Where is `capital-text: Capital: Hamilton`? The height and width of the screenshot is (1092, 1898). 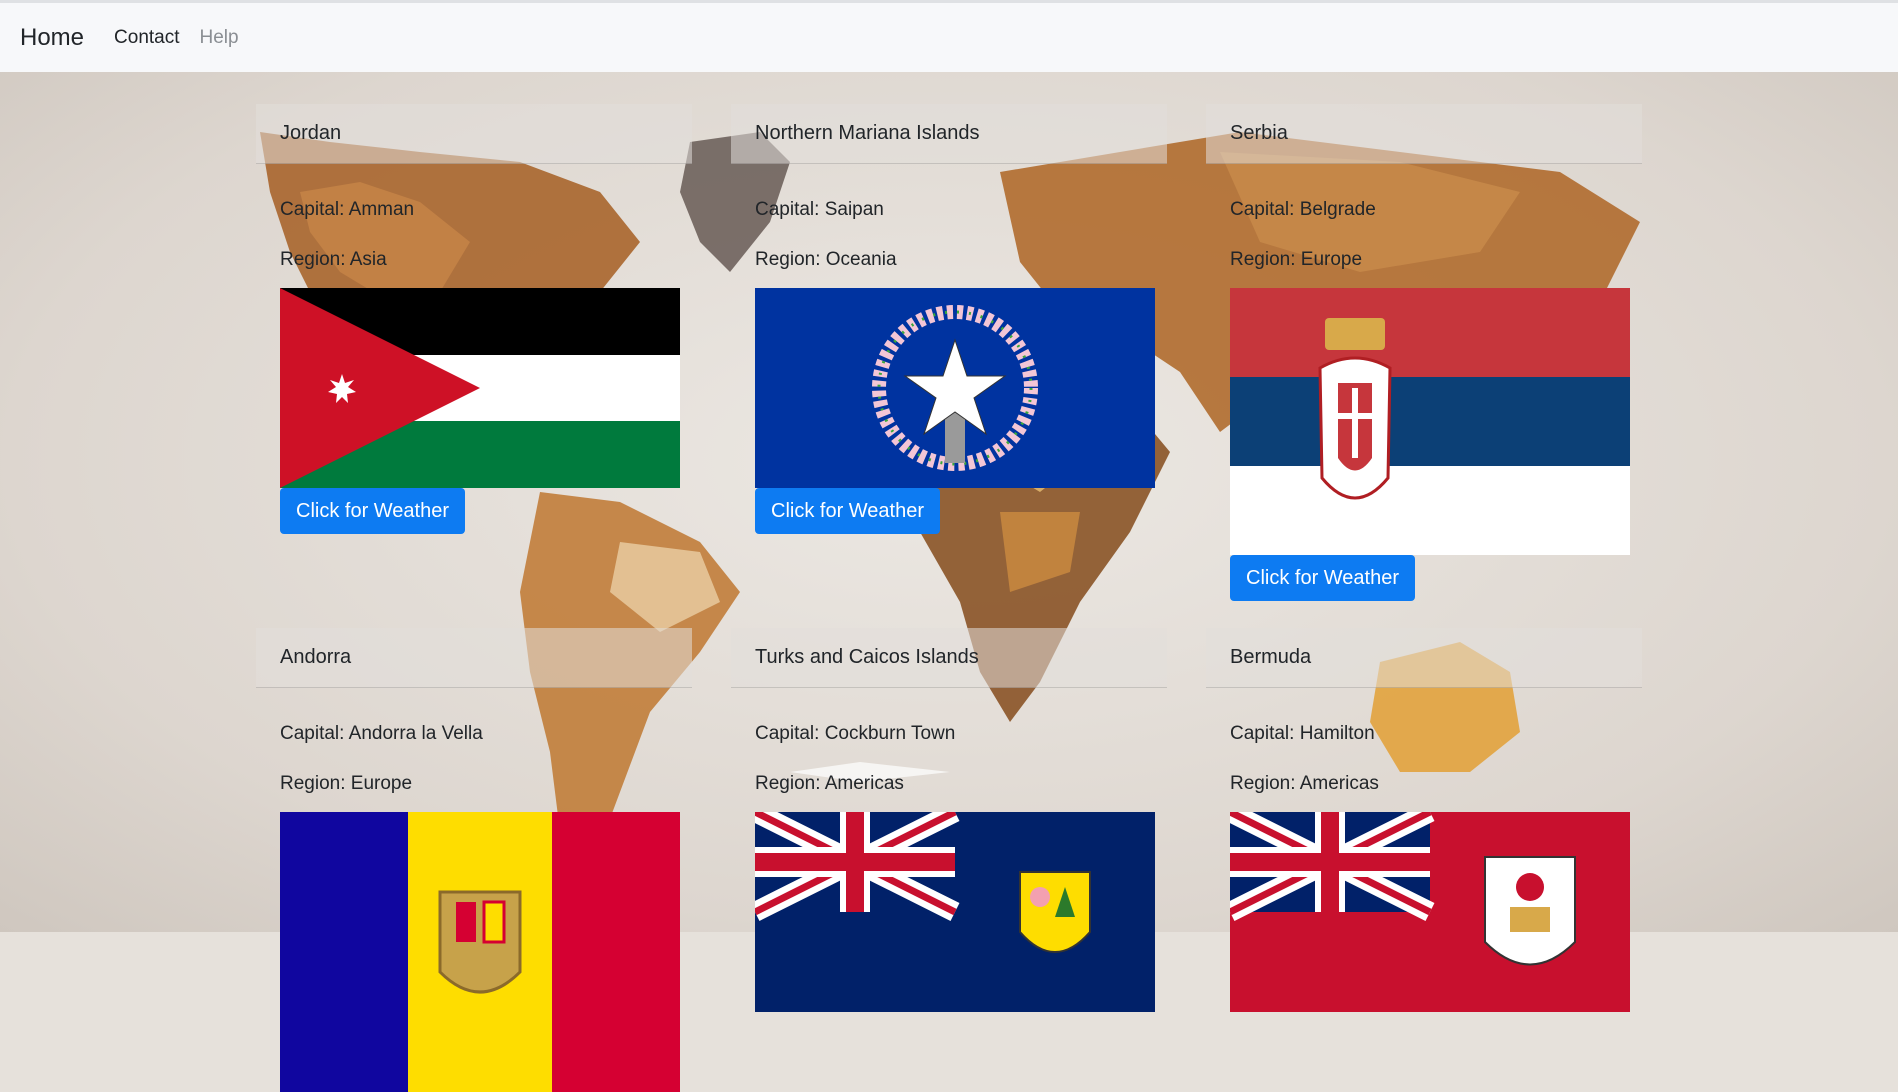 capital-text: Capital: Hamilton is located at coordinates (1302, 733).